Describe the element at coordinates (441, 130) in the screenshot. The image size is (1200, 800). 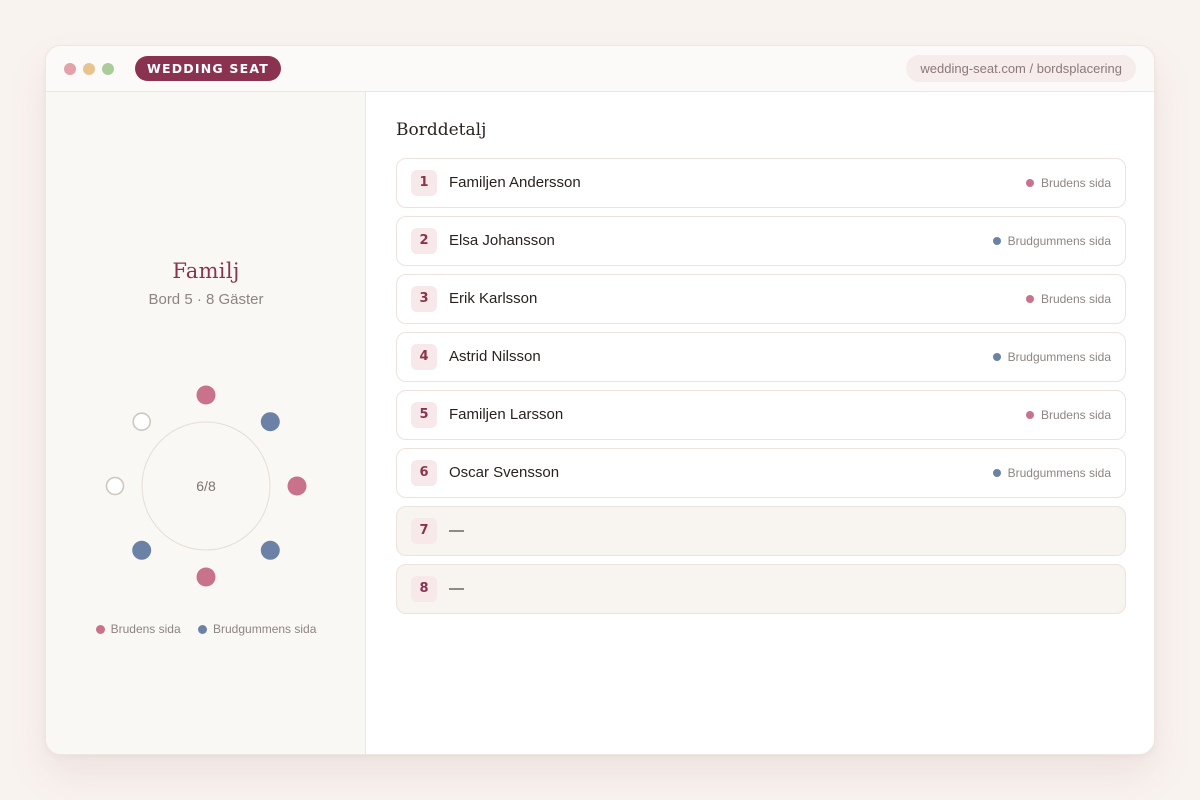
I see `section-title: Borddetalj` at that location.